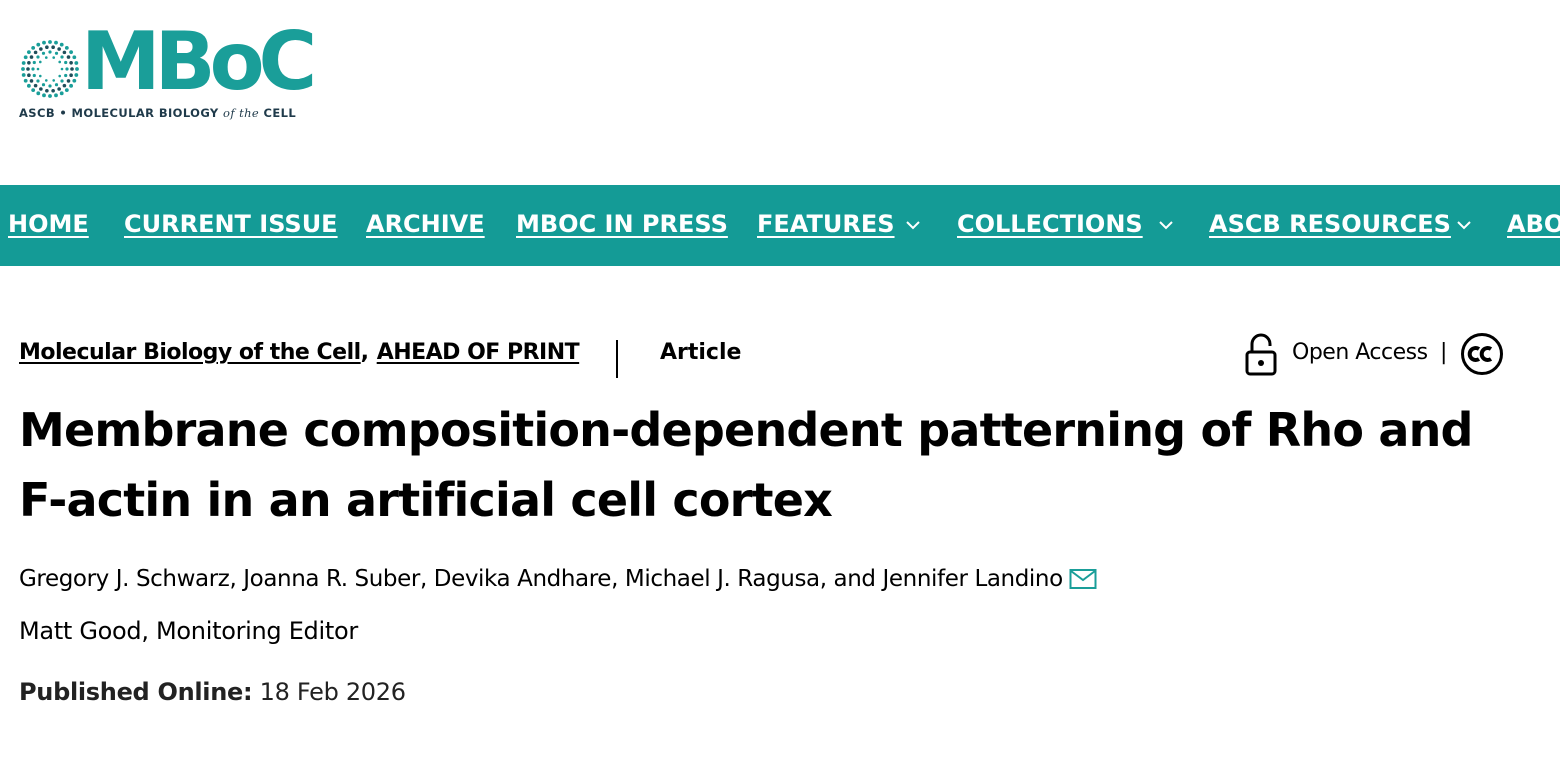  I want to click on meta-comma: ,, so click(365, 352).